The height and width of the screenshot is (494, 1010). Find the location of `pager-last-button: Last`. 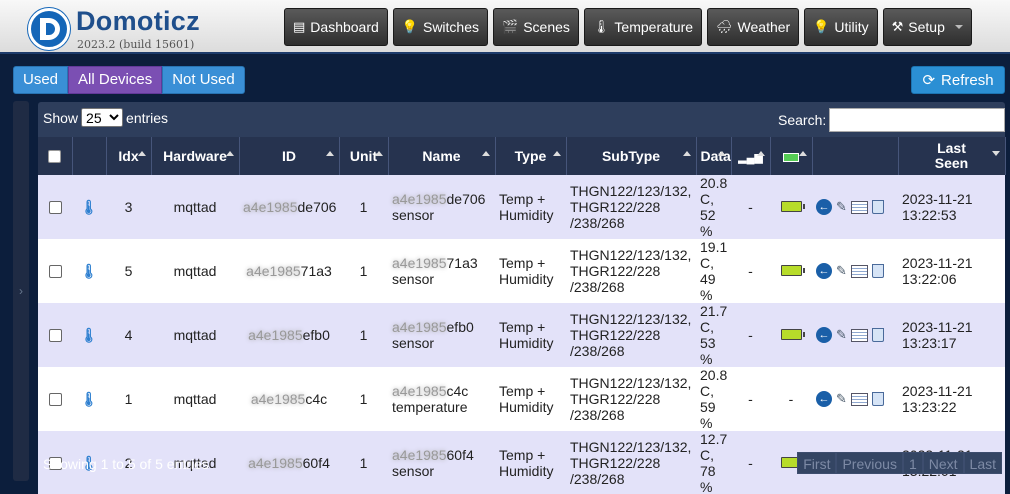

pager-last-button: Last is located at coordinates (982, 463).